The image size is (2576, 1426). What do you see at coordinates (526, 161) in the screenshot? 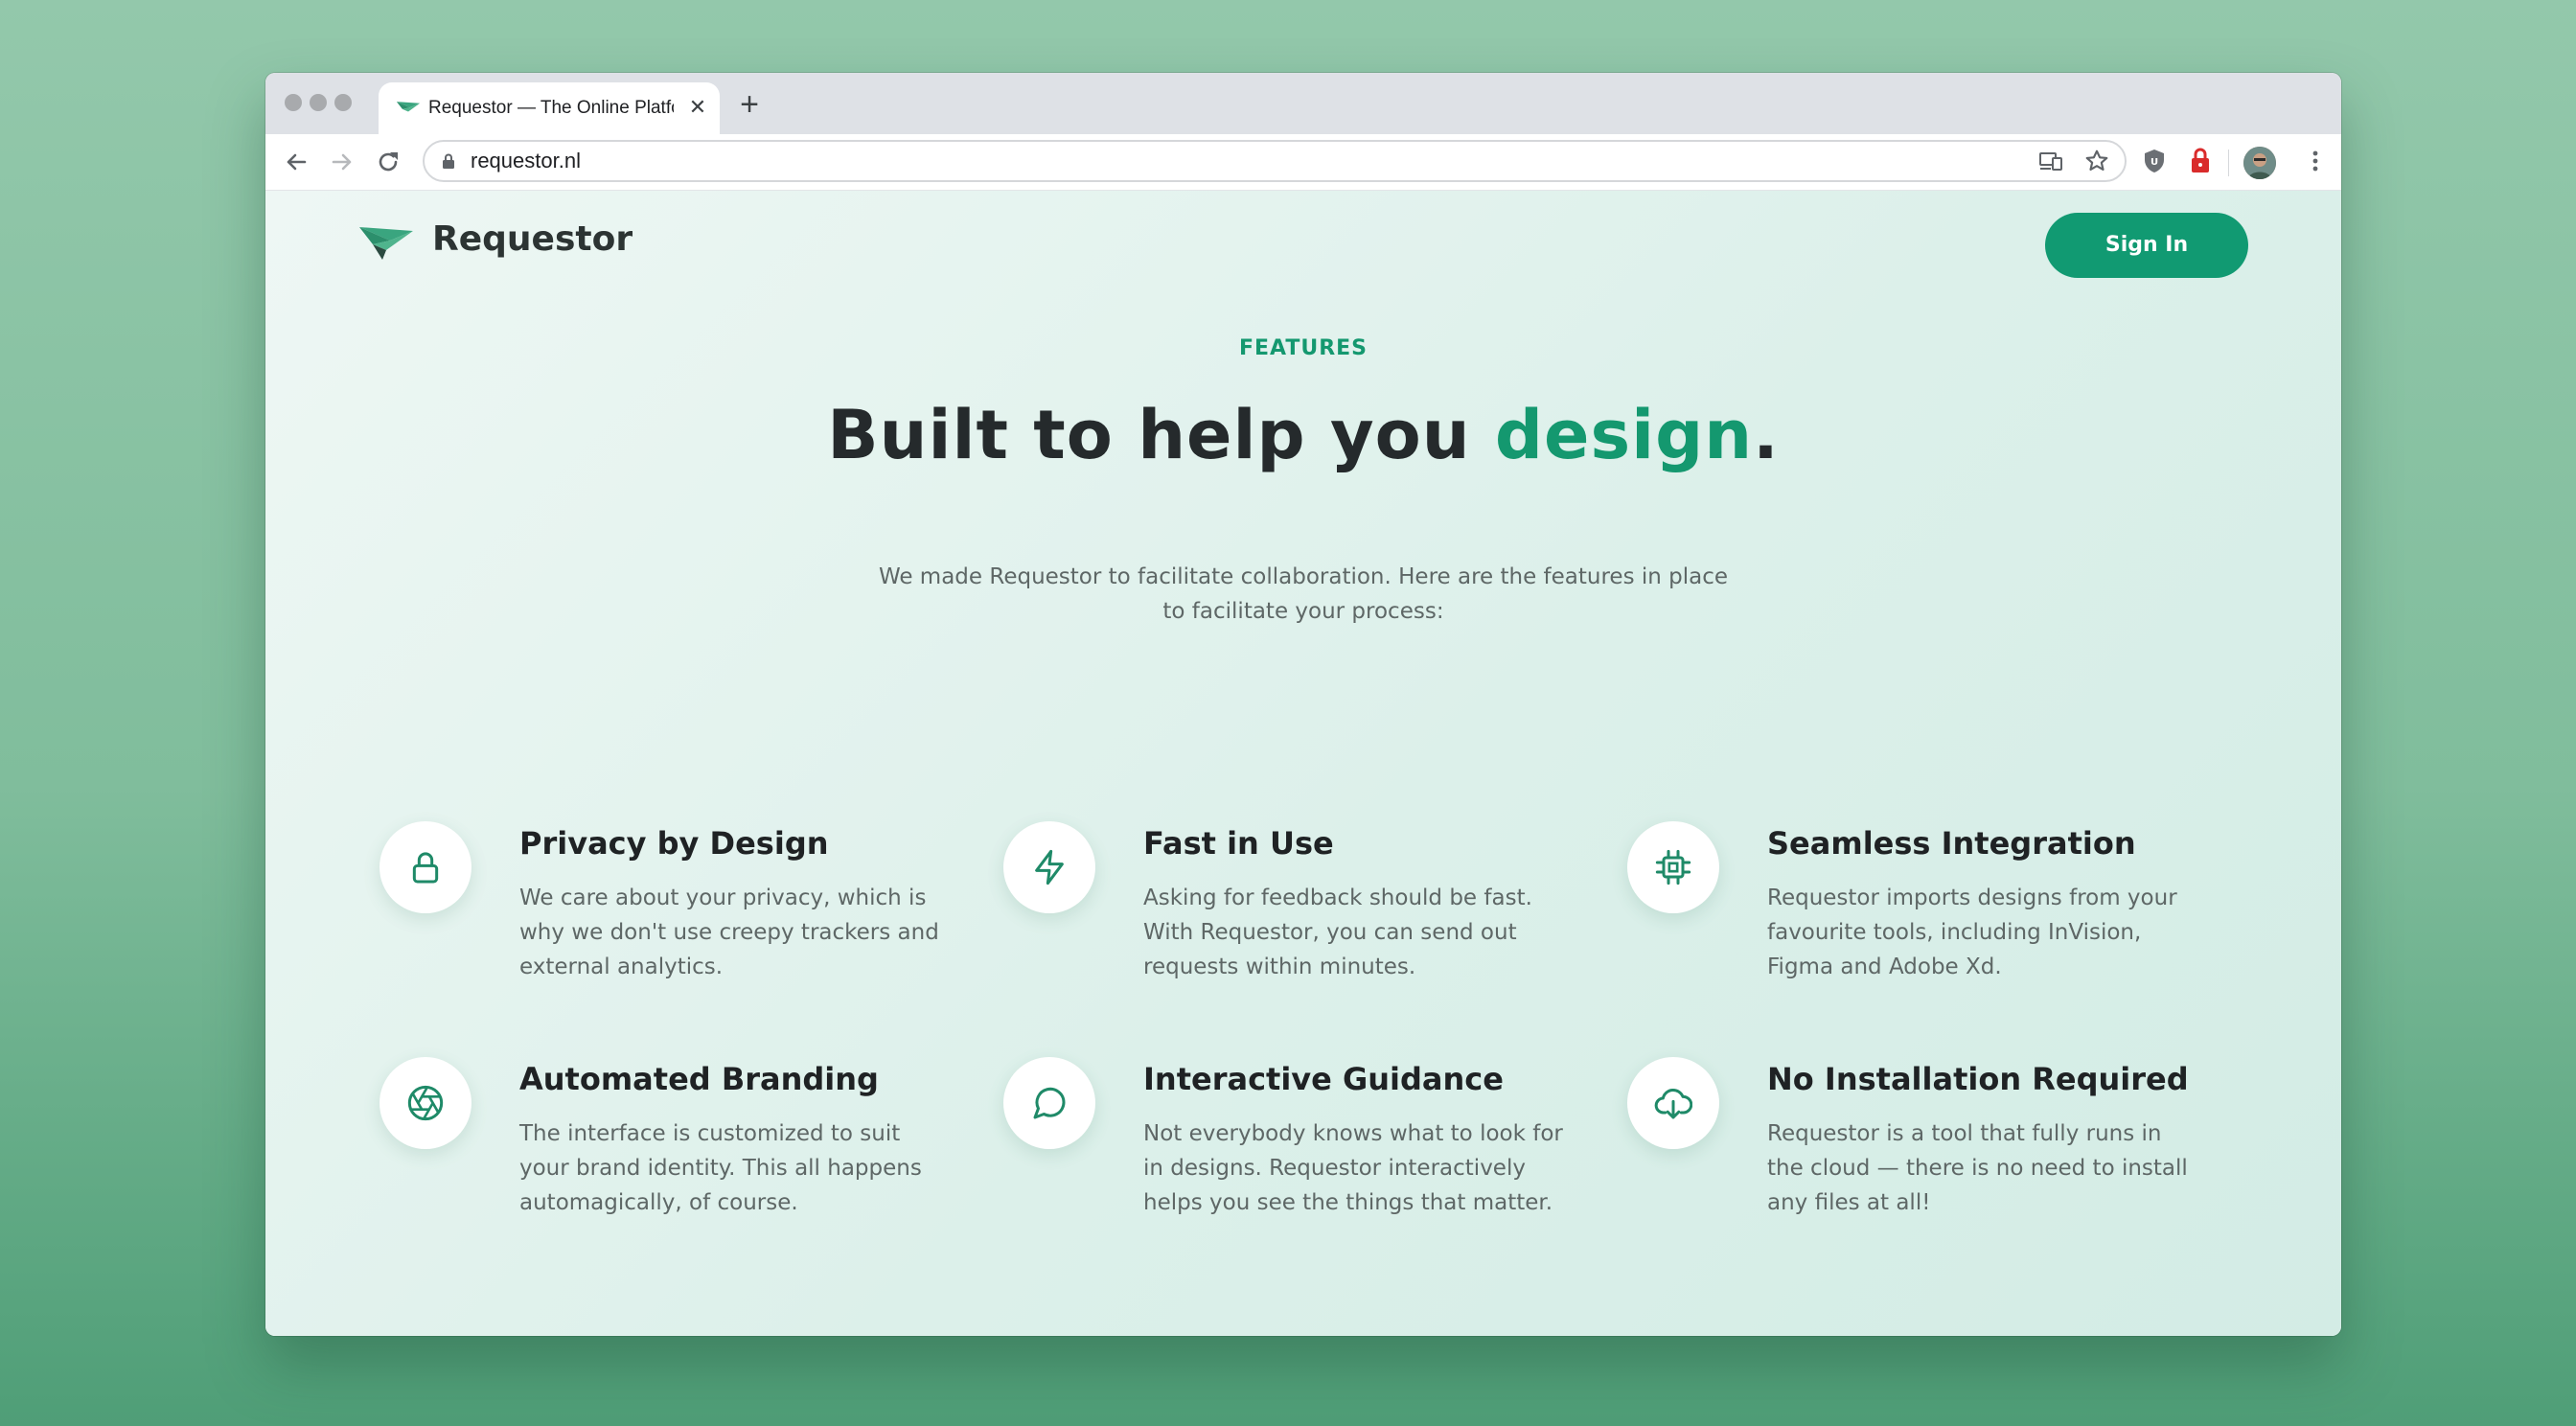
I see `url-text: requestor.nl` at bounding box center [526, 161].